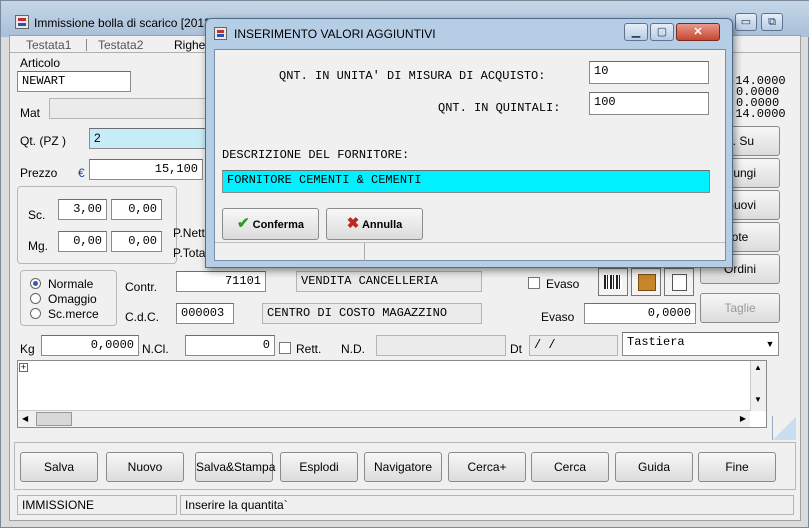 This screenshot has height=528, width=809. Describe the element at coordinates (38, 246) in the screenshot. I see `mg-label: Mg.` at that location.